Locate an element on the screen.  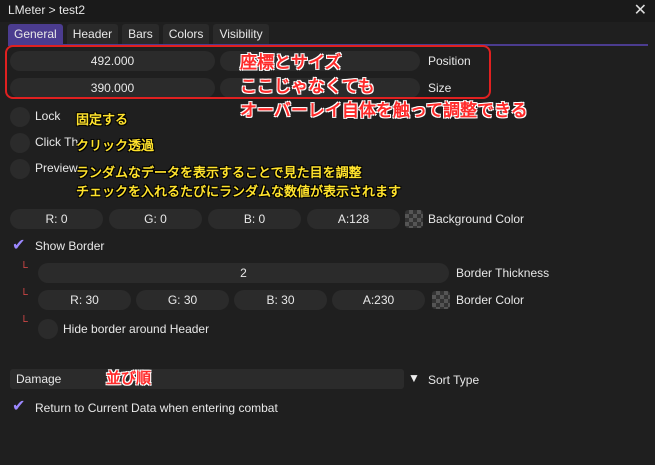
annotation-text: 固定する is located at coordinates (102, 120).